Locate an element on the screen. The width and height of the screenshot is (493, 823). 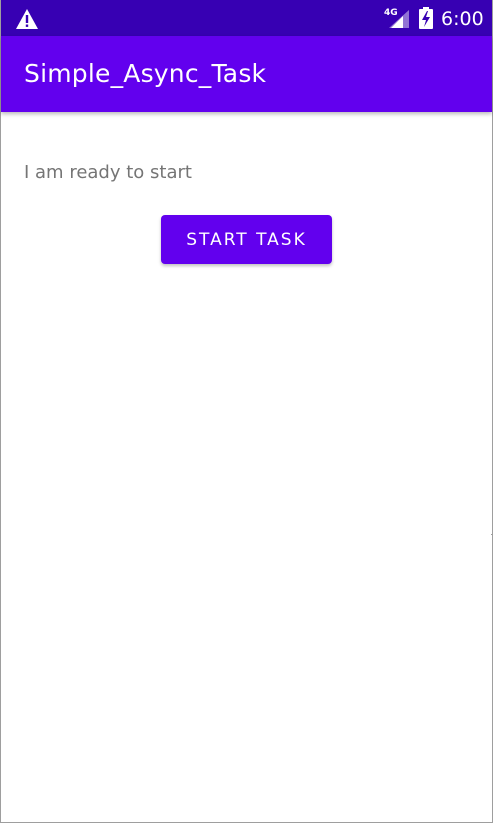
signal-icon is located at coordinates (399, 19).